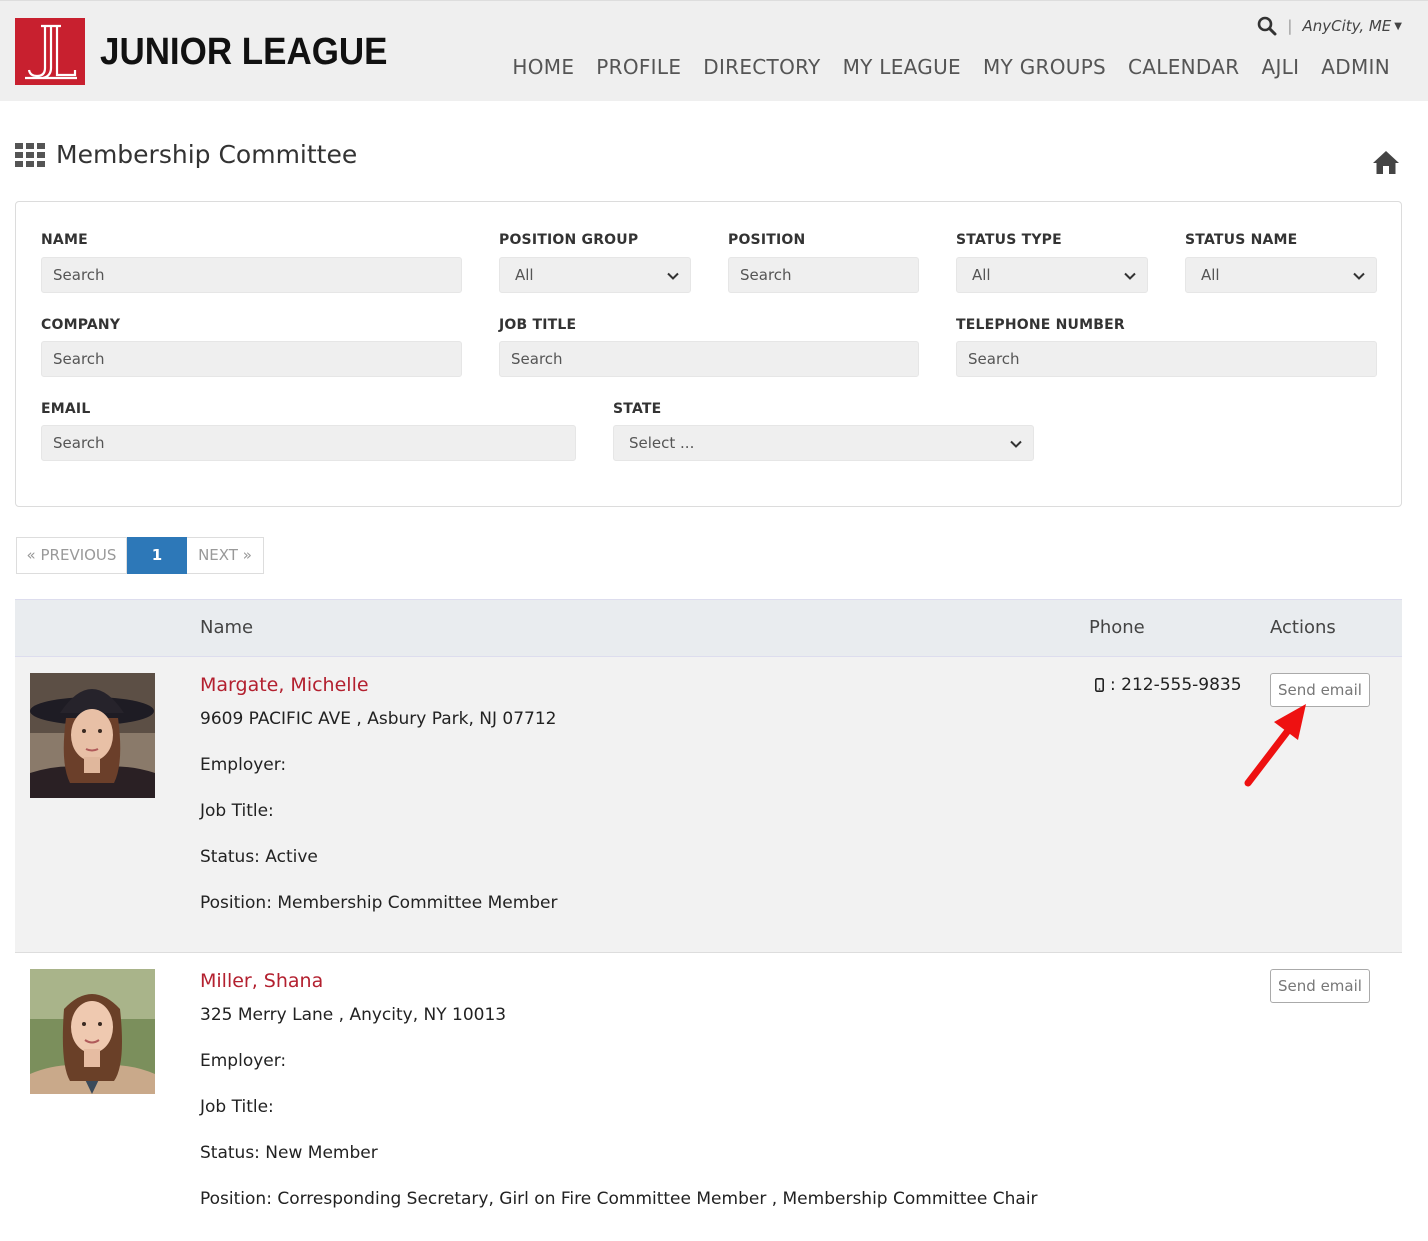 The width and height of the screenshot is (1428, 1241). I want to click on telephone-label: TELEPHONE NUMBER, so click(1040, 325).